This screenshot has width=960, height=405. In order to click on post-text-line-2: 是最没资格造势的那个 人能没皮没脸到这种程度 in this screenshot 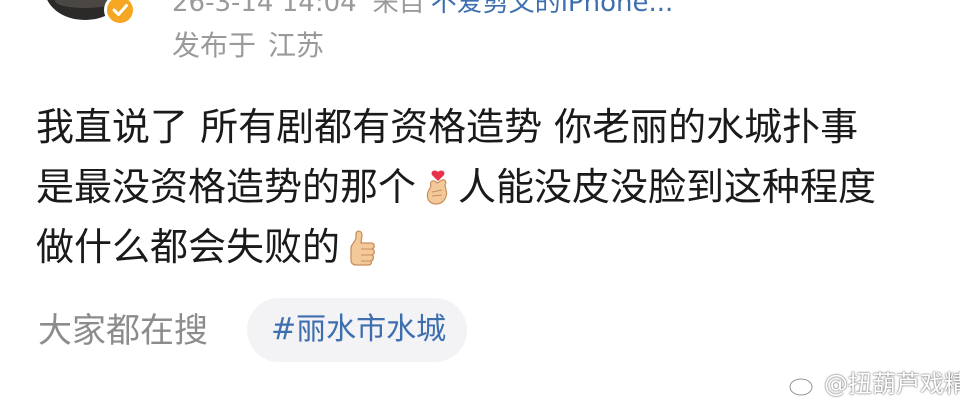, I will do `click(481, 187)`.